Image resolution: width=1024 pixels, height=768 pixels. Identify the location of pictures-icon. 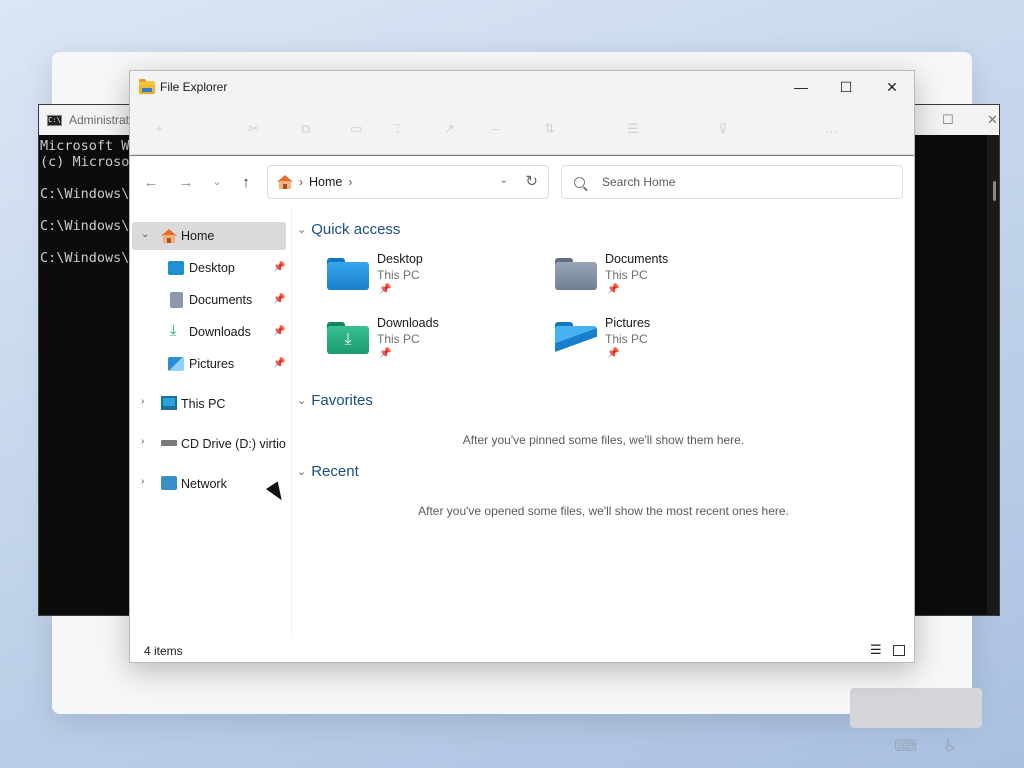
(176, 364).